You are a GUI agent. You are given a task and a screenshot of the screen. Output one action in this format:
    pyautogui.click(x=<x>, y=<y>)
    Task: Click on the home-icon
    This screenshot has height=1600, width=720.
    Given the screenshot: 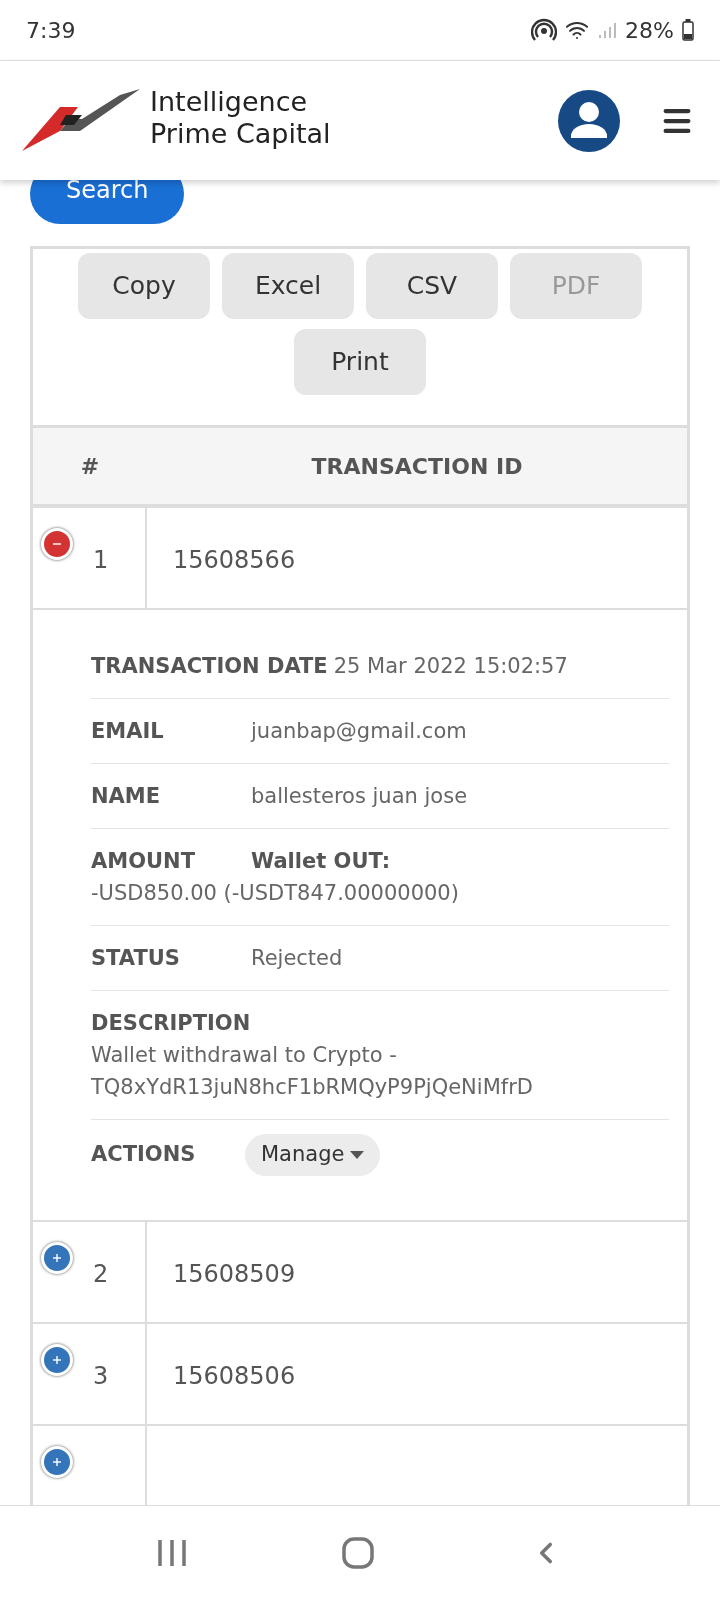 What is the action you would take?
    pyautogui.click(x=358, y=1553)
    